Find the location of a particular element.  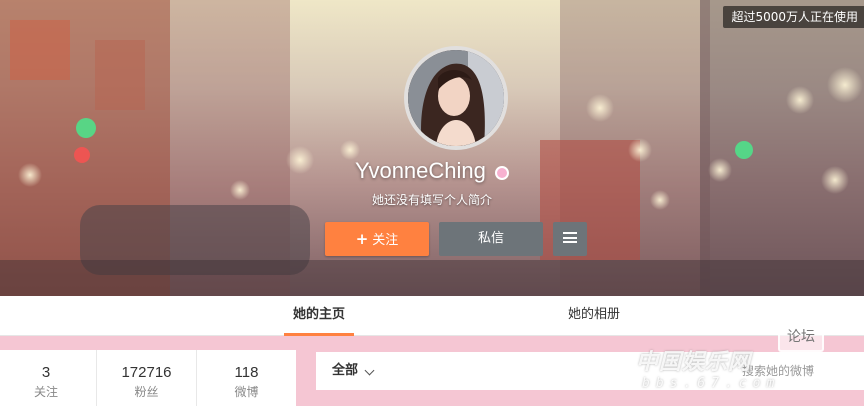

stat-posts: 118 微博 is located at coordinates (246, 378).